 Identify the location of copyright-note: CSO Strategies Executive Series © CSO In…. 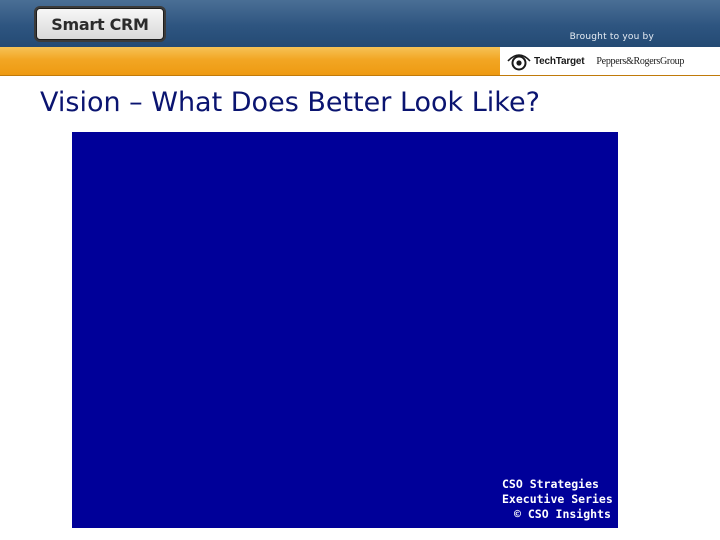
(557, 499).